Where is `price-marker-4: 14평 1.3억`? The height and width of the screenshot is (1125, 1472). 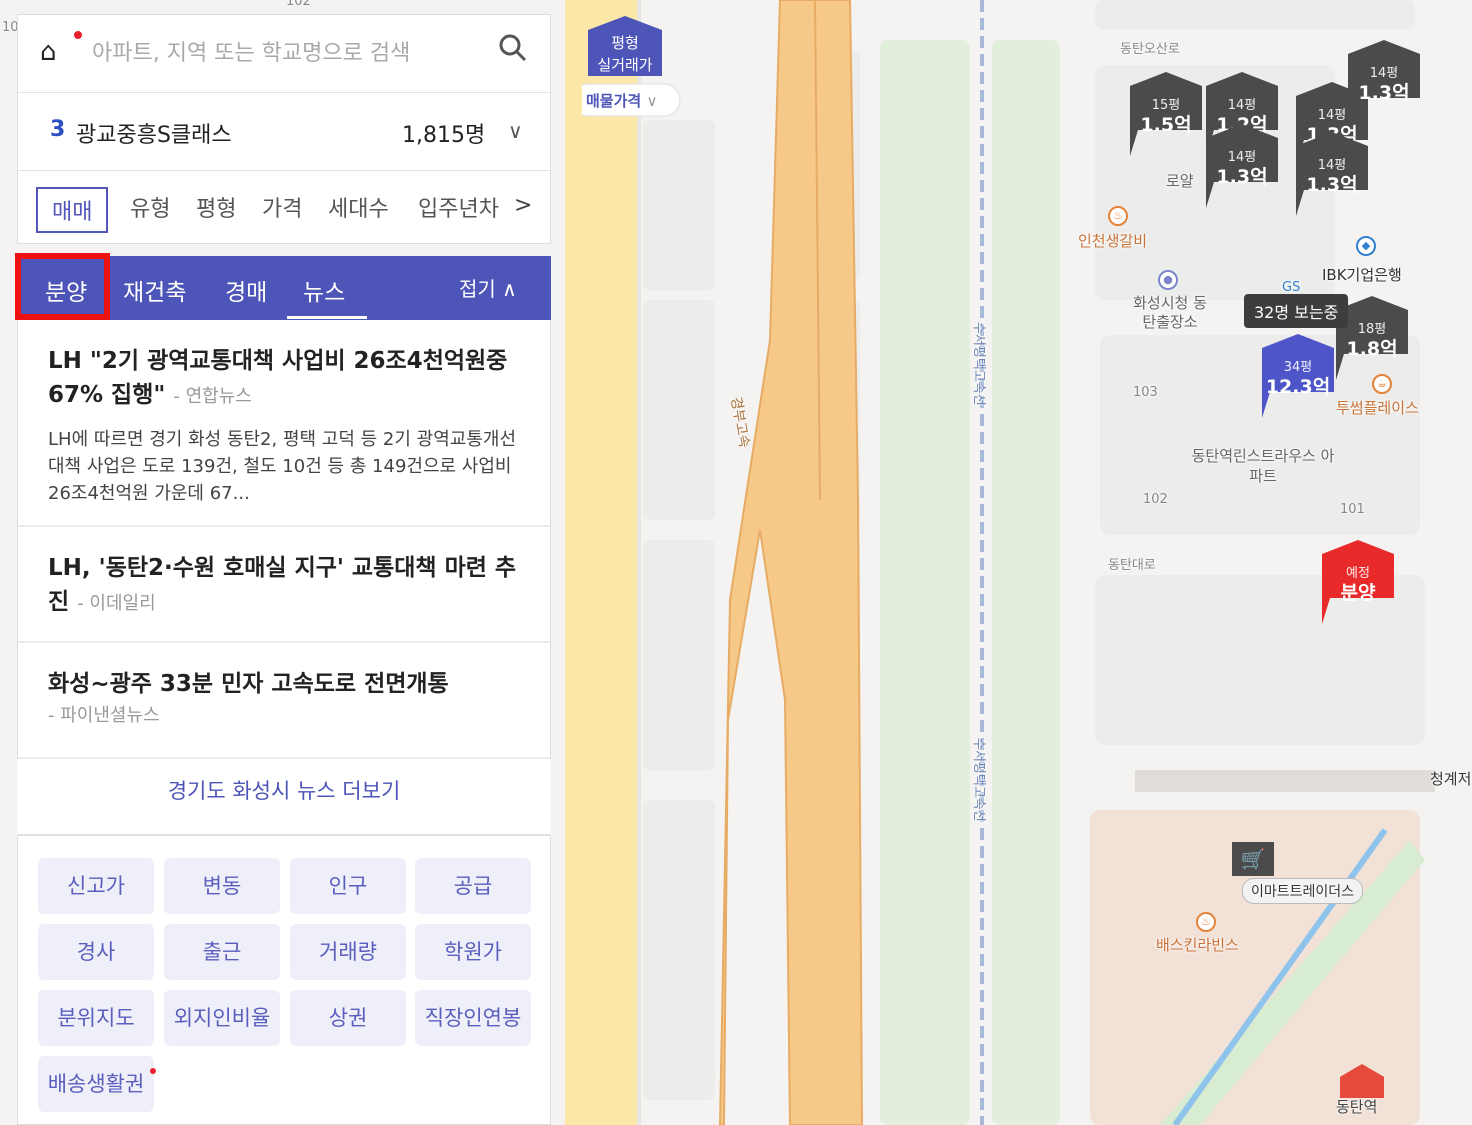
price-marker-4: 14평 1.3억 is located at coordinates (1332, 175).